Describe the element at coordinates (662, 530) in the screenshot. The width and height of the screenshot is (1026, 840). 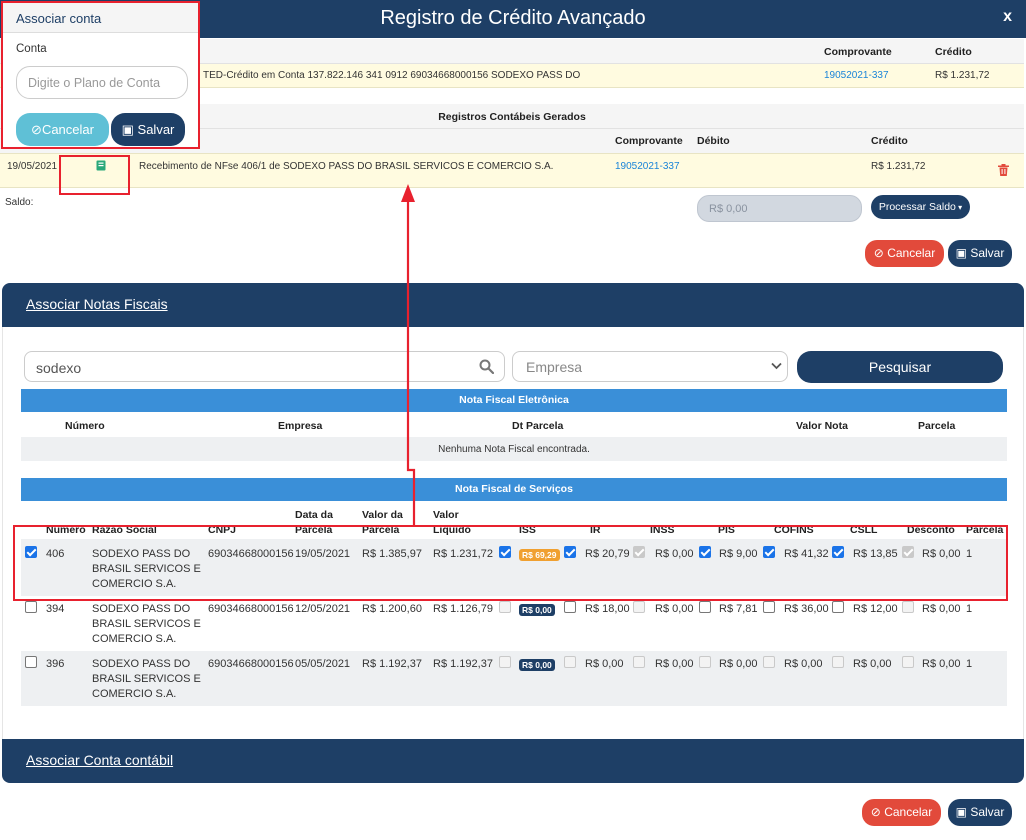
I see `nfs-header-inss: INSS` at that location.